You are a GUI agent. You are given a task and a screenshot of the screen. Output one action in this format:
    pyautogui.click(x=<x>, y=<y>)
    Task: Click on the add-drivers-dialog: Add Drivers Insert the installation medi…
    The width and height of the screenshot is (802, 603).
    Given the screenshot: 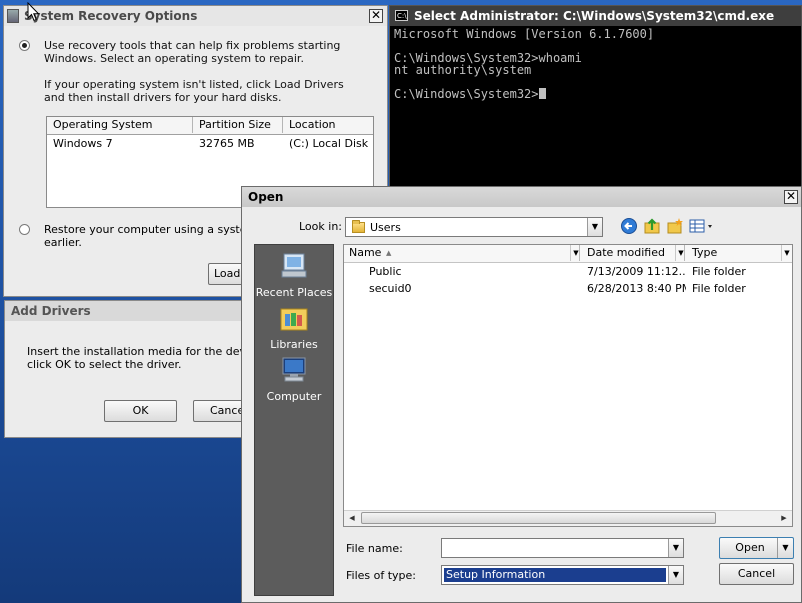 What is the action you would take?
    pyautogui.click(x=140, y=369)
    